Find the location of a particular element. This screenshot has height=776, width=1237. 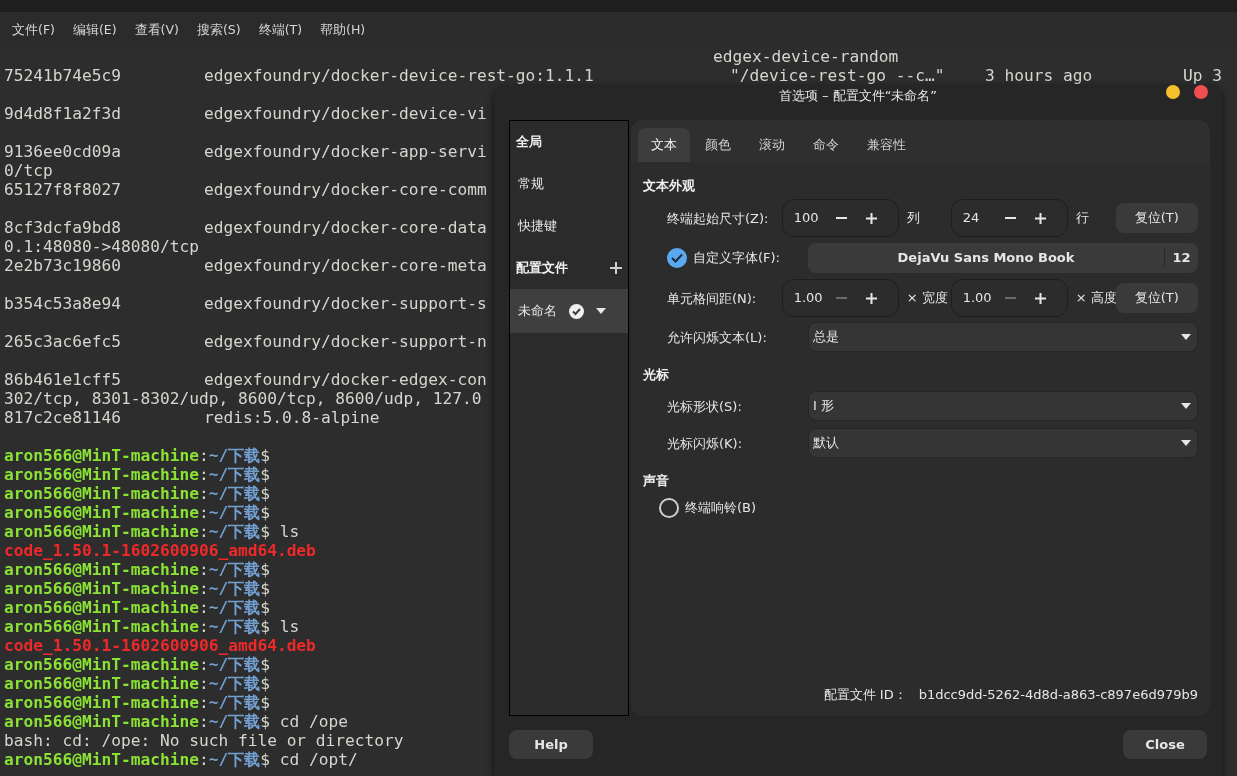

menu-item: 文件(F) is located at coordinates (33, 30).